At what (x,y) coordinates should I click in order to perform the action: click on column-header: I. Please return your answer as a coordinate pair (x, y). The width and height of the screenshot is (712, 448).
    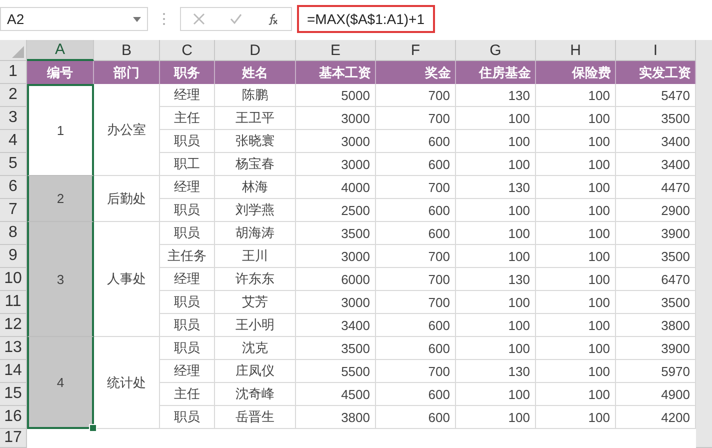
    Looking at the image, I should click on (656, 50).